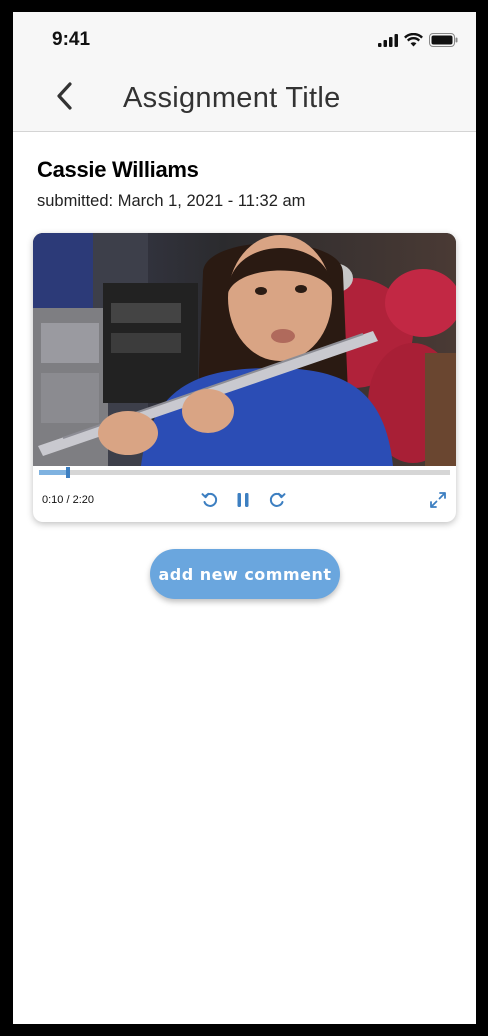 This screenshot has height=1036, width=488. I want to click on fullscreen-button, so click(438, 500).